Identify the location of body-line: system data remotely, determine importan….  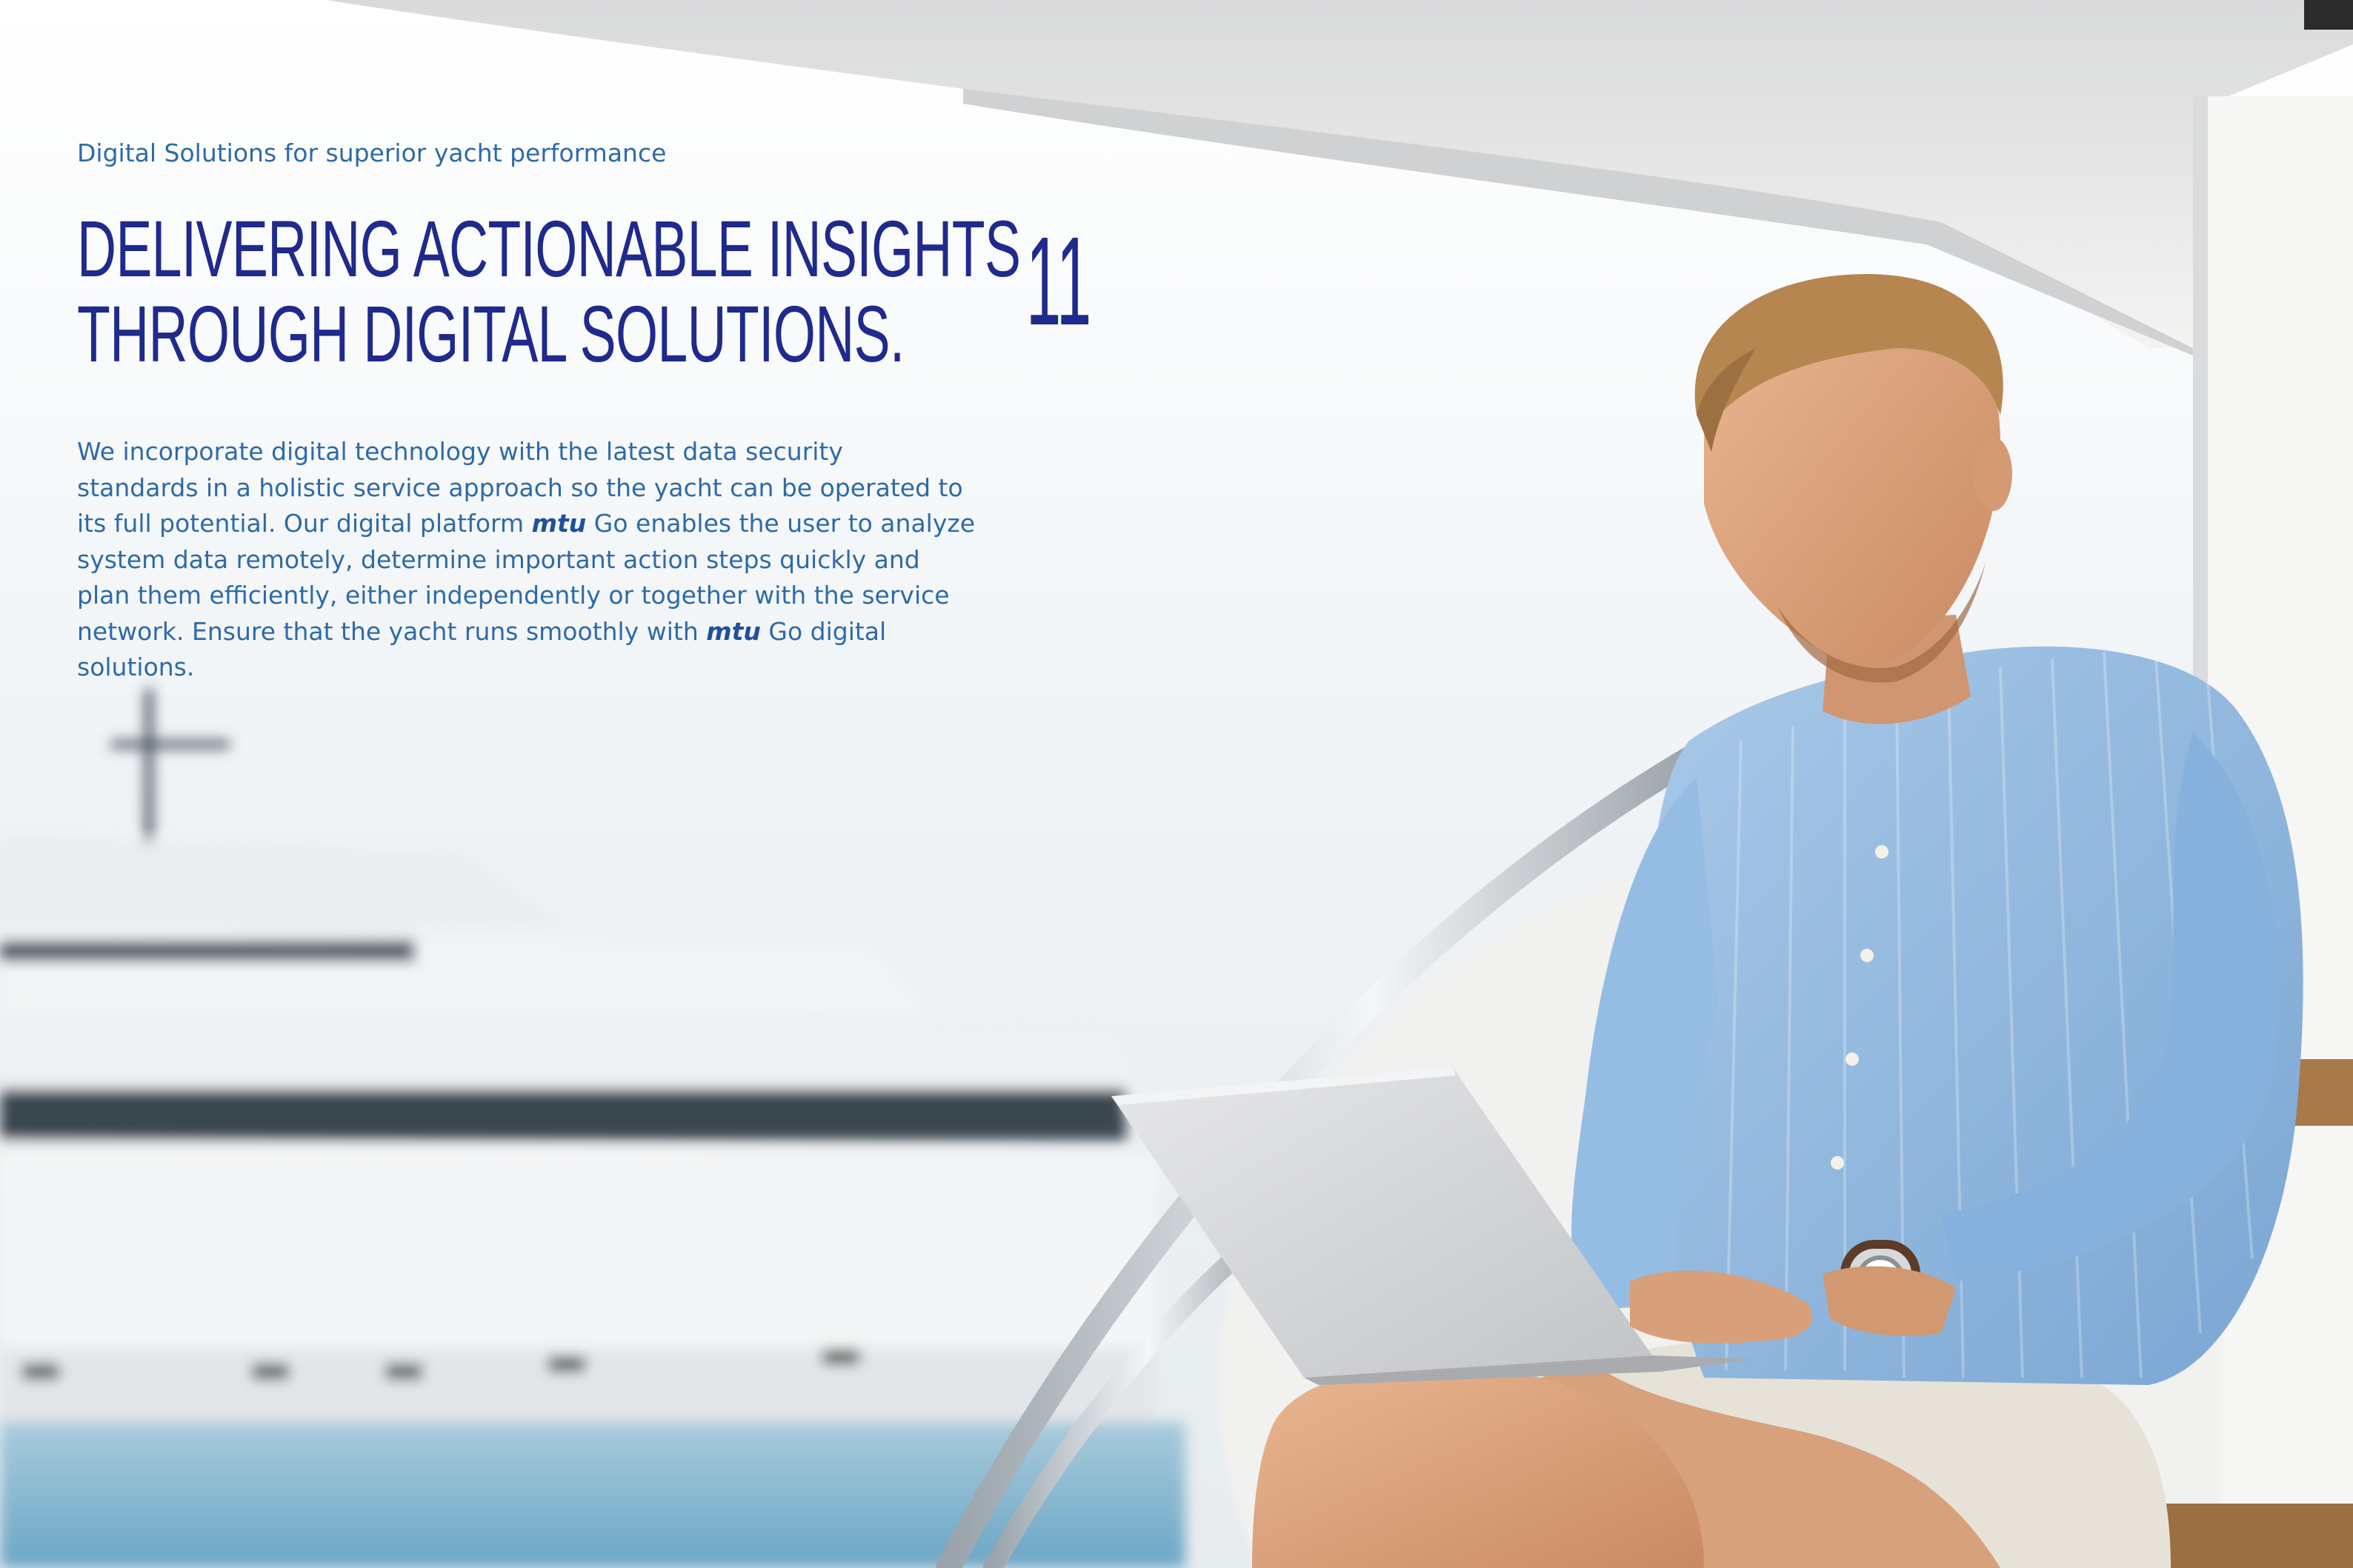
(498, 559).